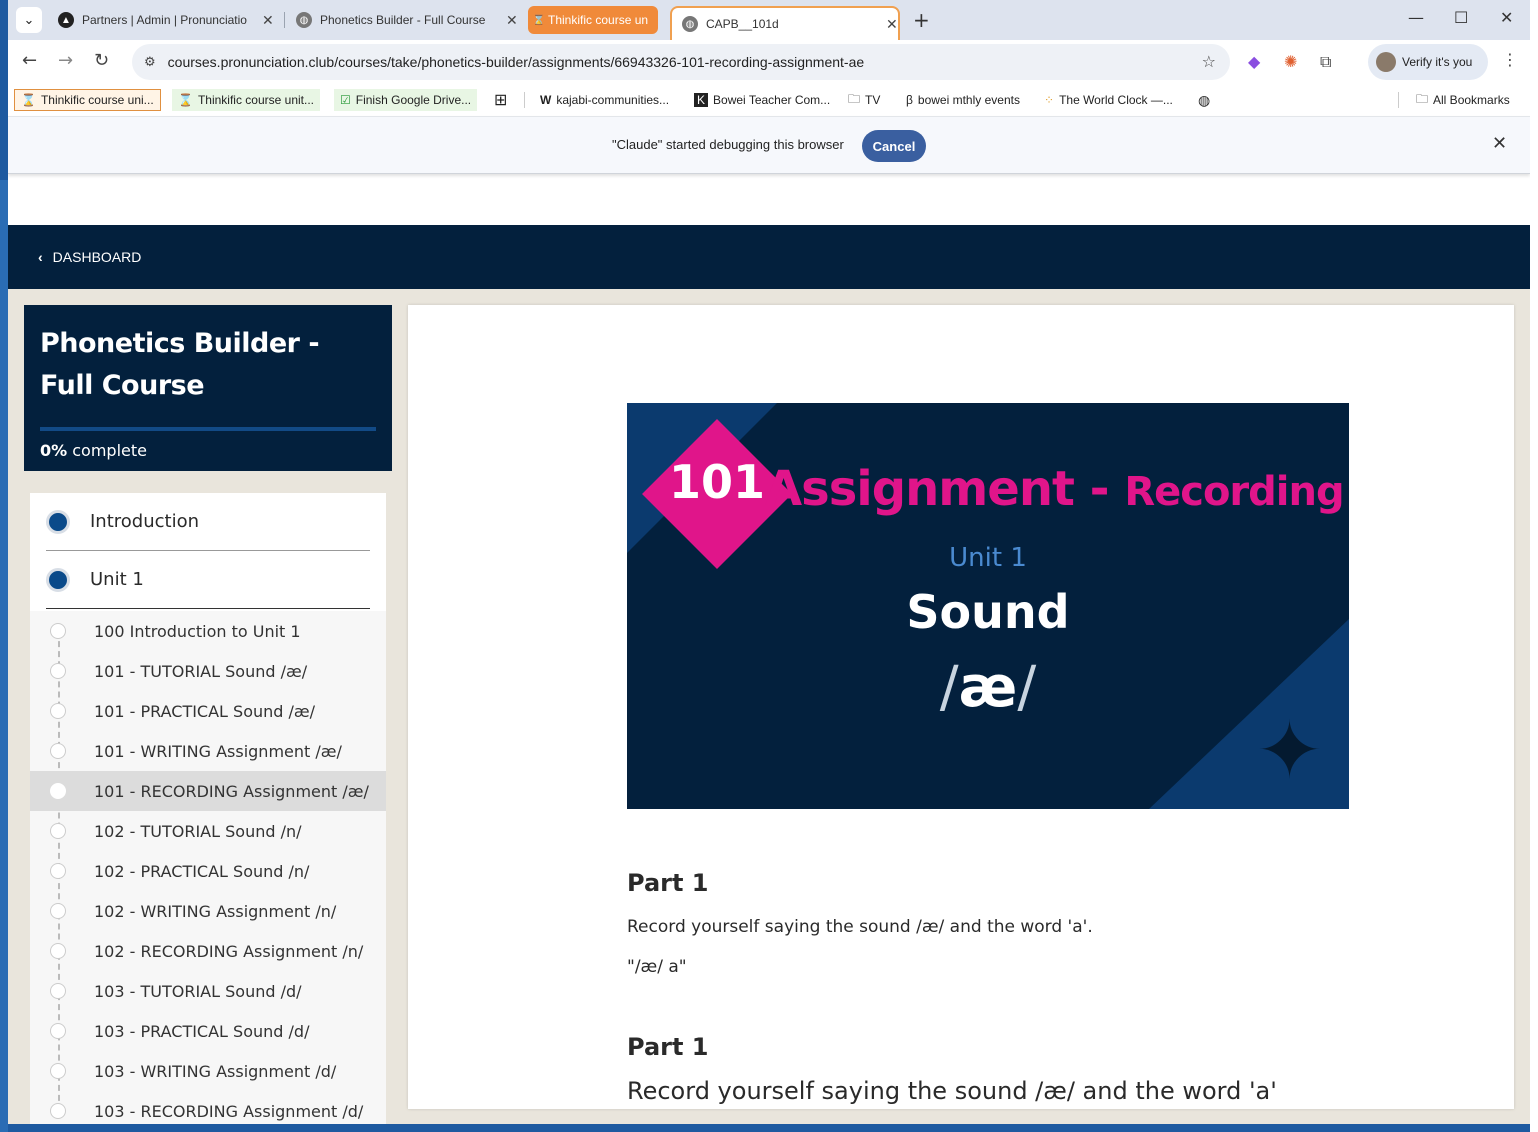 This screenshot has width=1538, height=1132. What do you see at coordinates (208, 522) in the screenshot?
I see `section-introduction: Introduction` at bounding box center [208, 522].